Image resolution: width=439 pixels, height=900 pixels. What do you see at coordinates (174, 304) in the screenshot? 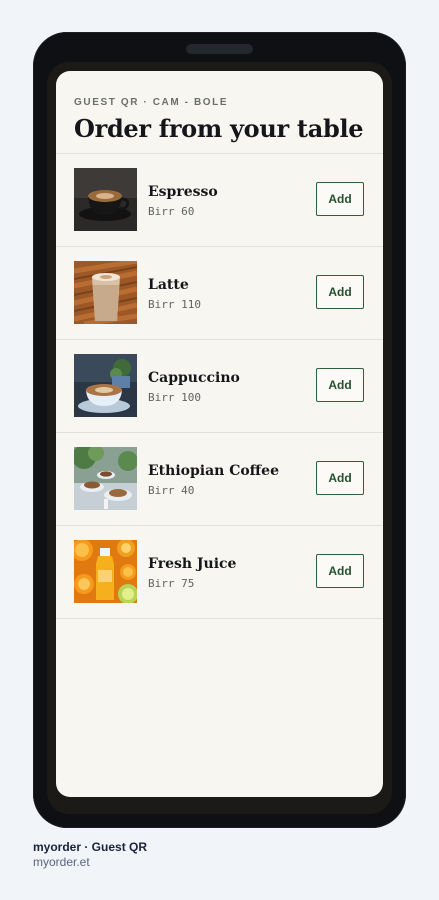
I see `item-price: Birr 110` at bounding box center [174, 304].